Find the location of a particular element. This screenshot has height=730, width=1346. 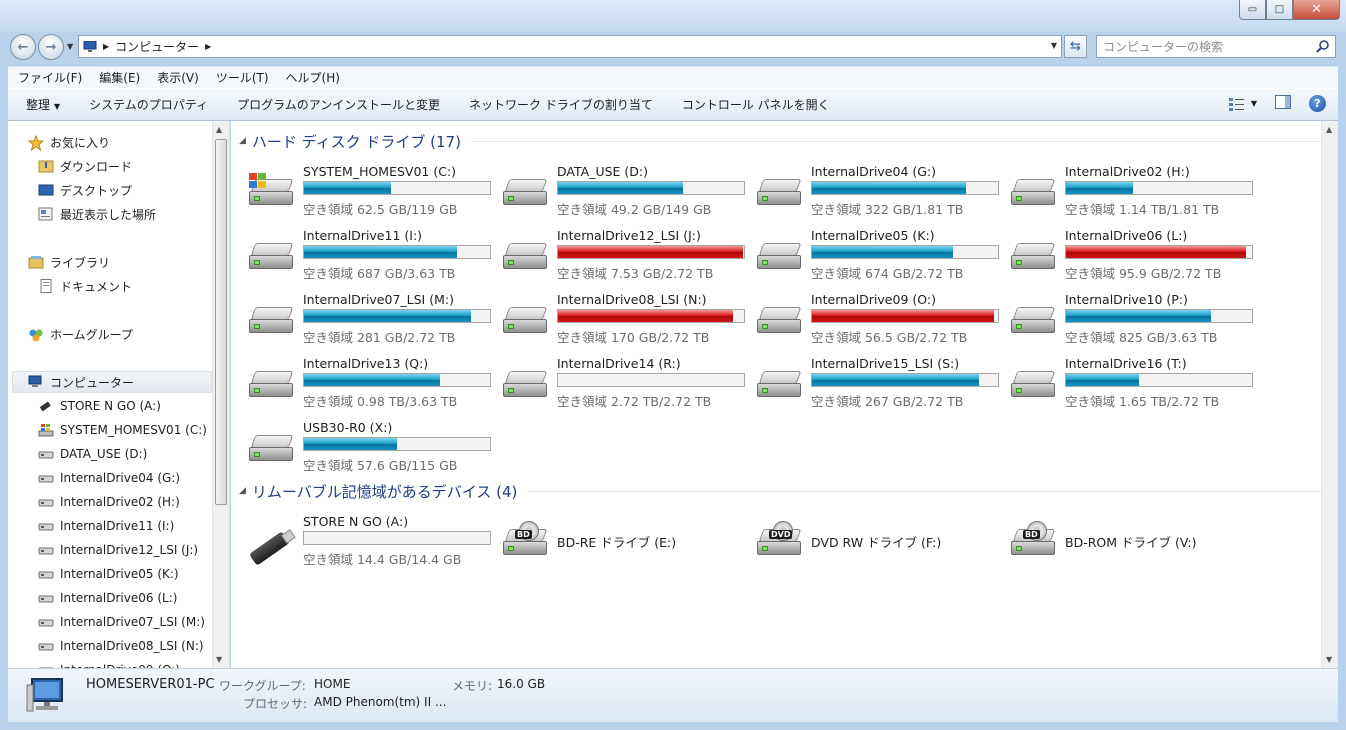

nav-drive-item: InternalDrive02 (H:) is located at coordinates (109, 502).